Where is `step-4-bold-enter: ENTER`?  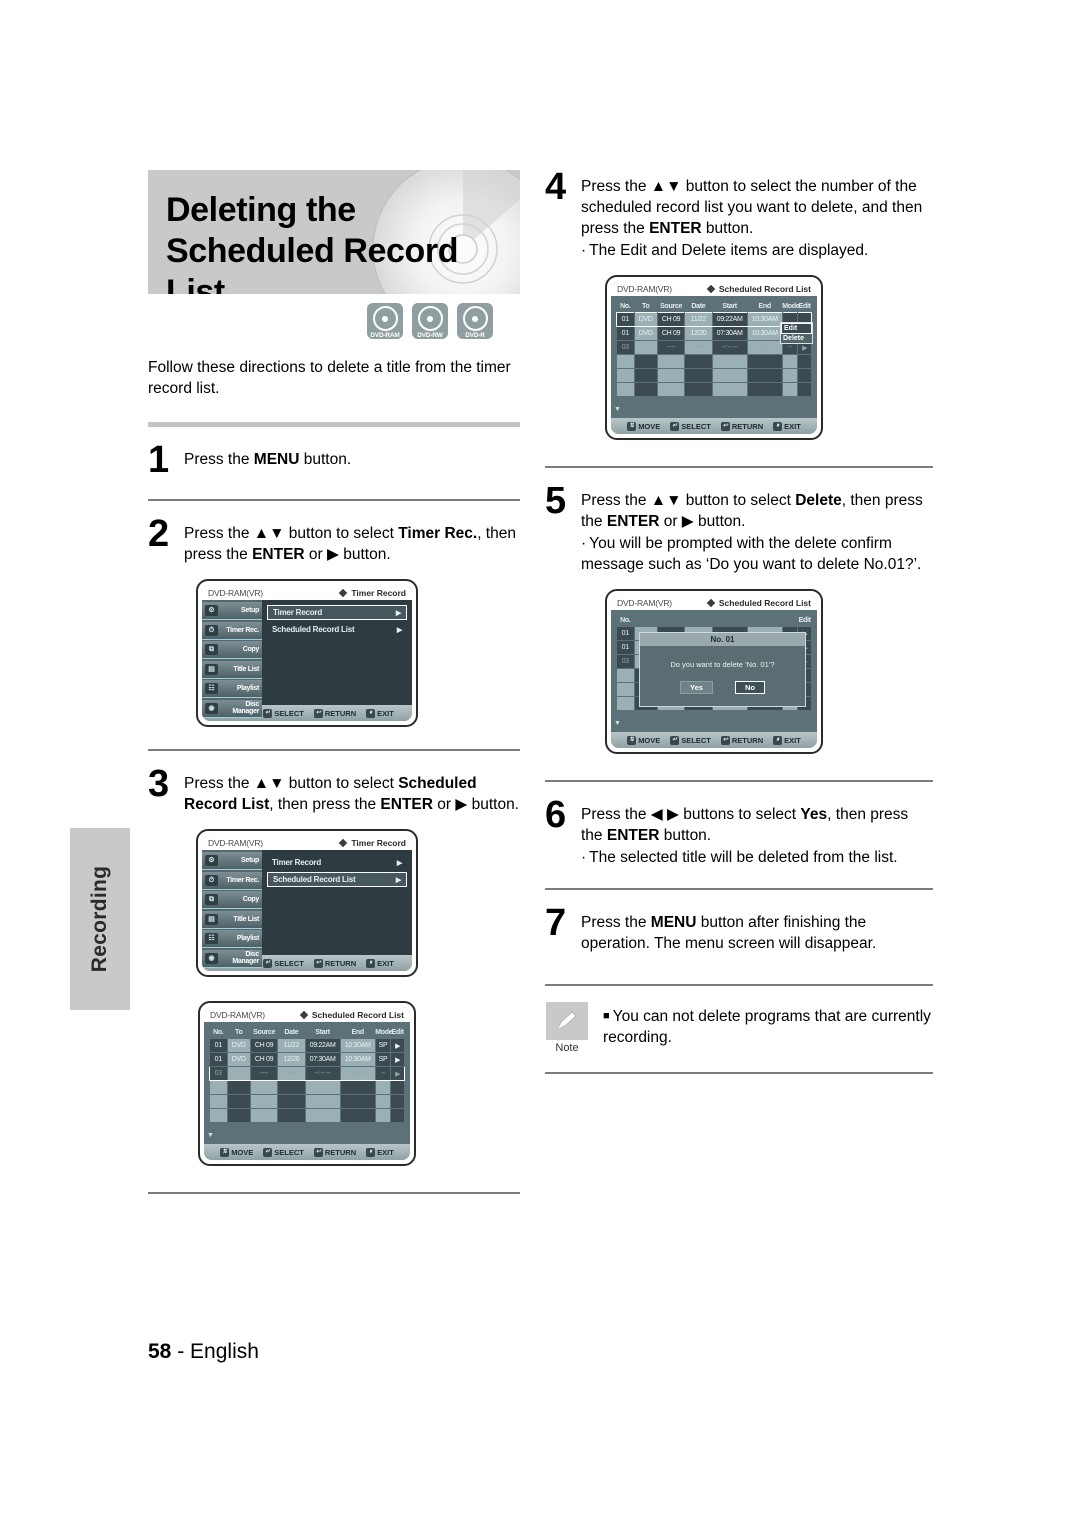
step-4-bold-enter: ENTER is located at coordinates (675, 228).